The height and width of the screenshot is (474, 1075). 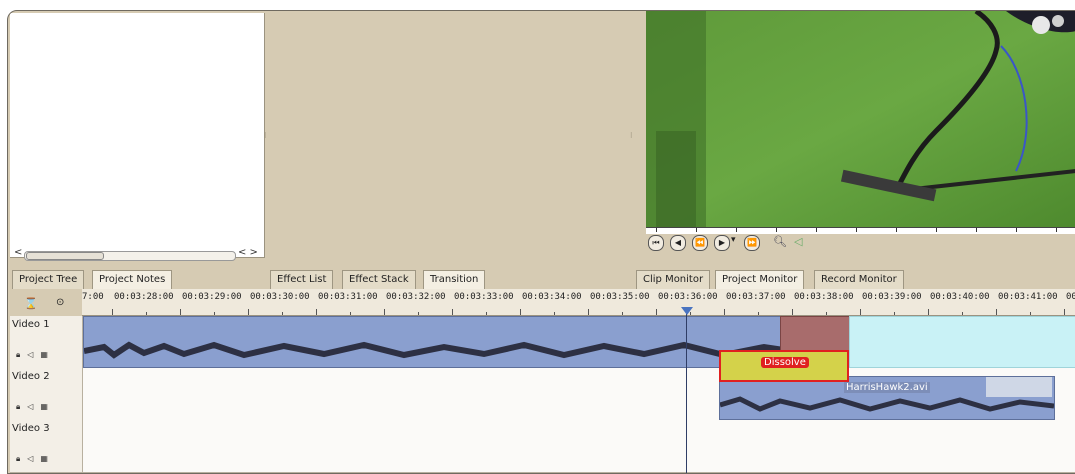 What do you see at coordinates (1028, 297) in the screenshot?
I see `ruler-label: 00:03:41:00` at bounding box center [1028, 297].